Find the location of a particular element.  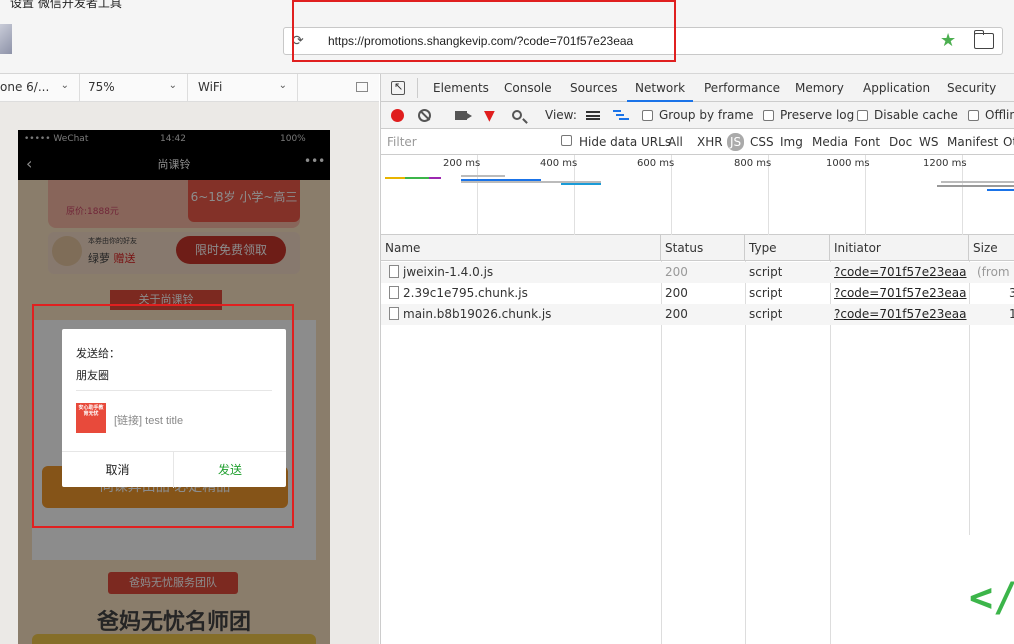

column-initiator: Initiator is located at coordinates (899, 248).